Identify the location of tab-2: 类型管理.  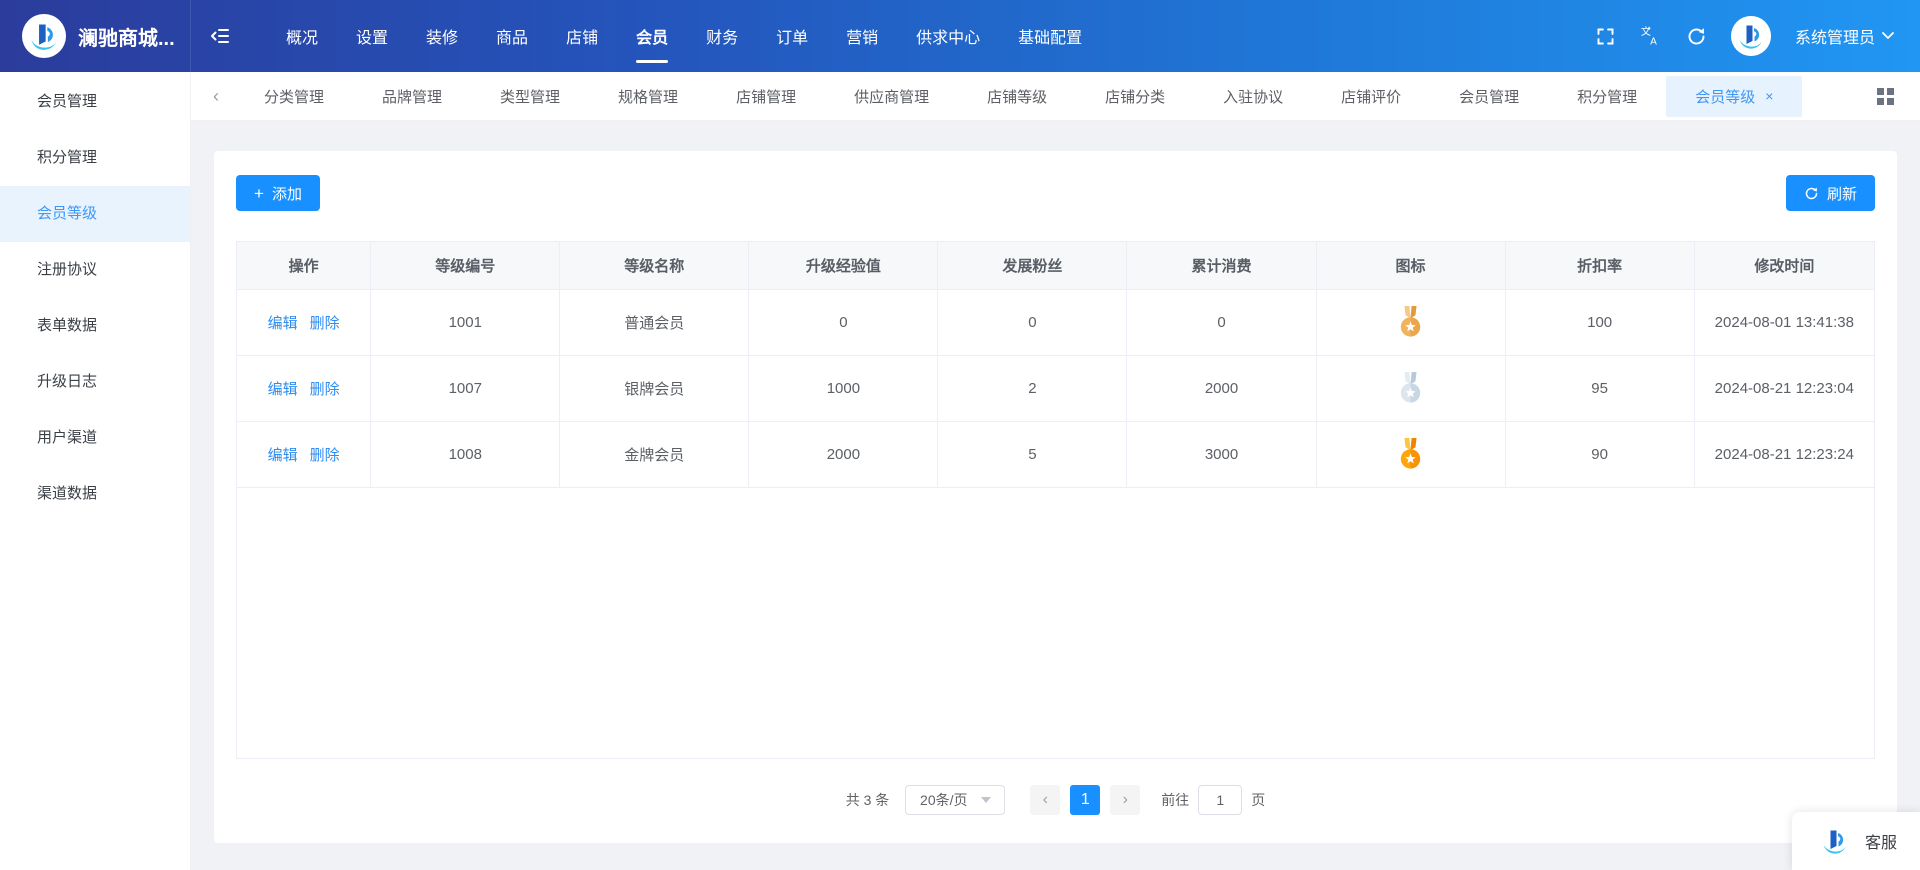
(530, 96).